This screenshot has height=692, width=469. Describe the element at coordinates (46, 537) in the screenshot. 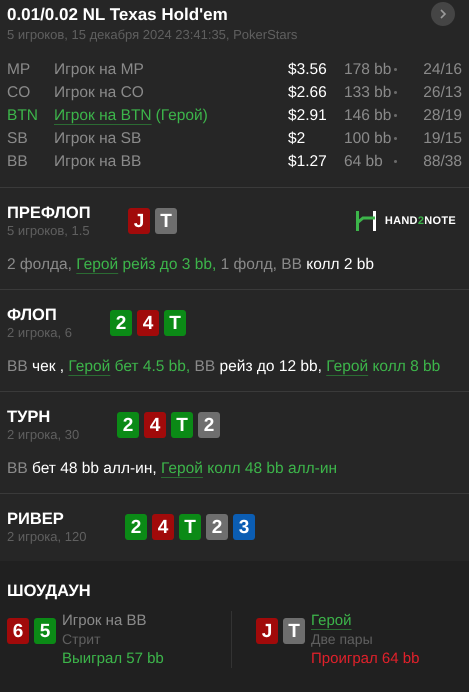

I see `street-info: 2 игрока, 120` at that location.